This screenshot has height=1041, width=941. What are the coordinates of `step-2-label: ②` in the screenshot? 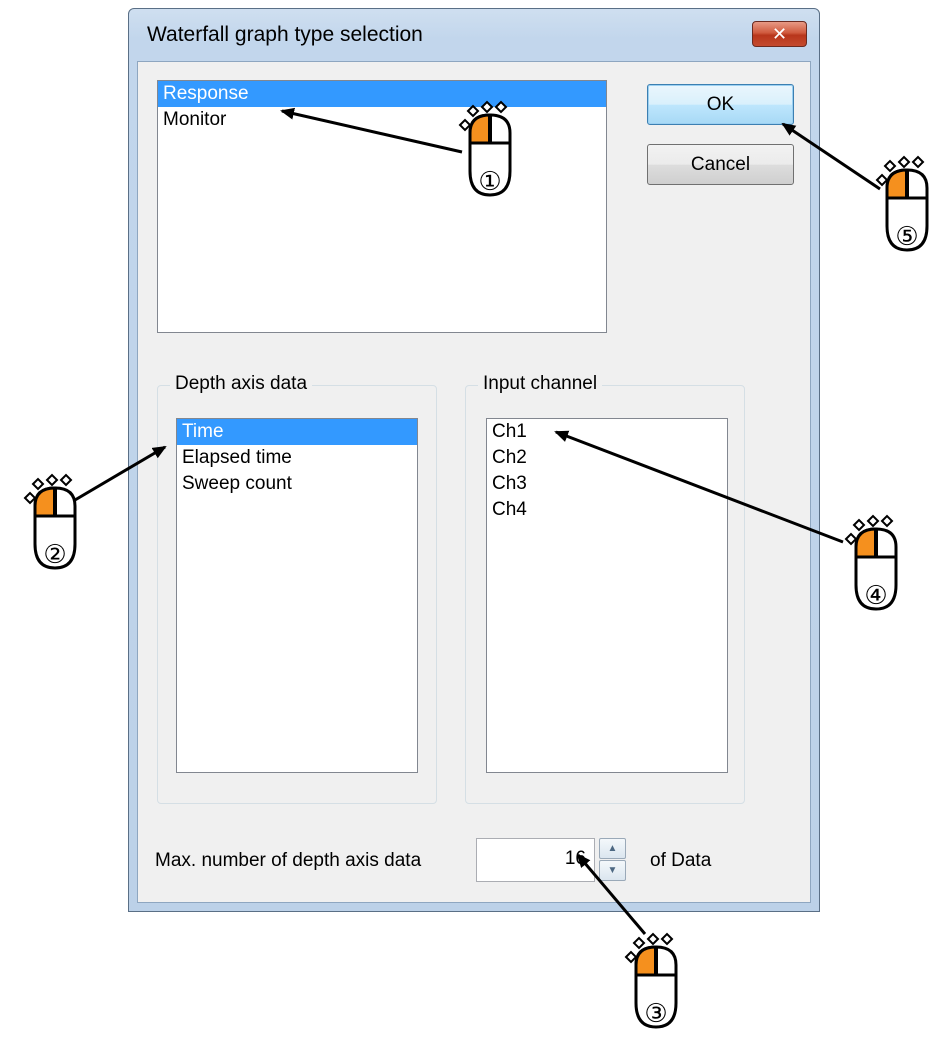 It's located at (54, 555).